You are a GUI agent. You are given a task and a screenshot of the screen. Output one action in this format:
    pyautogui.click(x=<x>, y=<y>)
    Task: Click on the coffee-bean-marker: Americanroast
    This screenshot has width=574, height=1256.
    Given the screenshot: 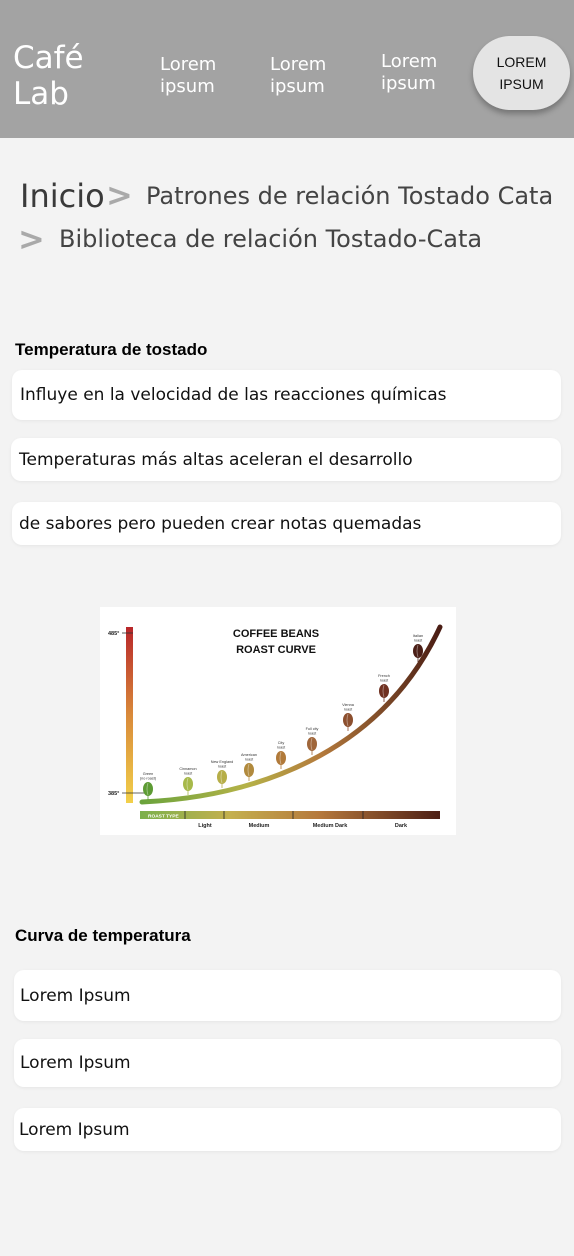 What is the action you would take?
    pyautogui.click(x=249, y=767)
    